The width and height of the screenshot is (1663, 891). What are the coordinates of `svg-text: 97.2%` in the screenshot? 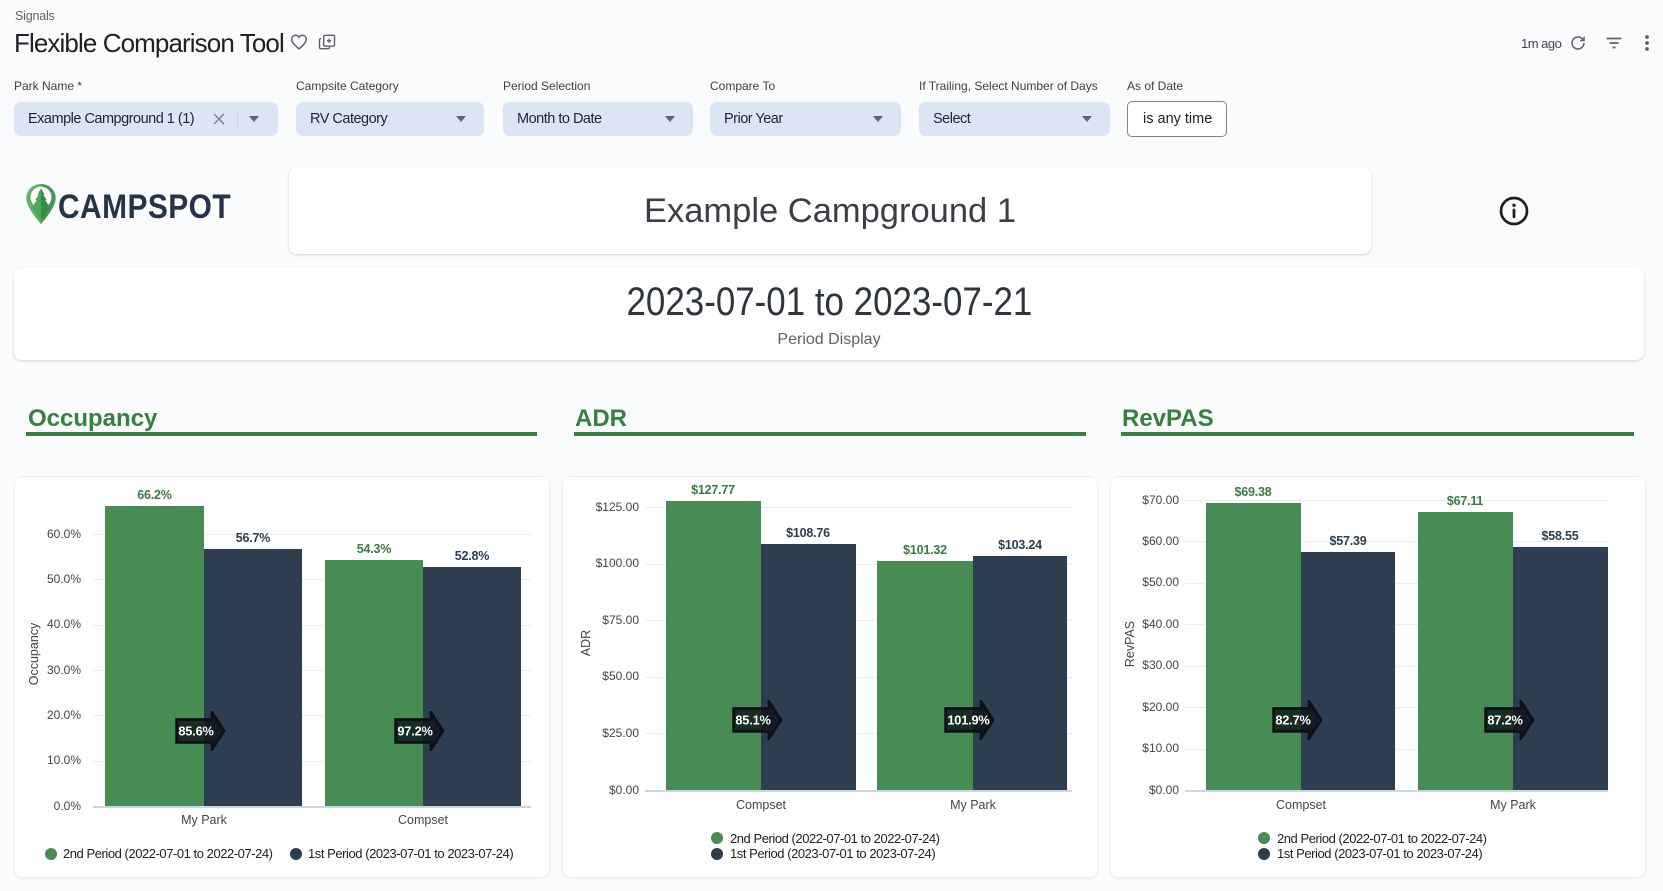 It's located at (415, 730).